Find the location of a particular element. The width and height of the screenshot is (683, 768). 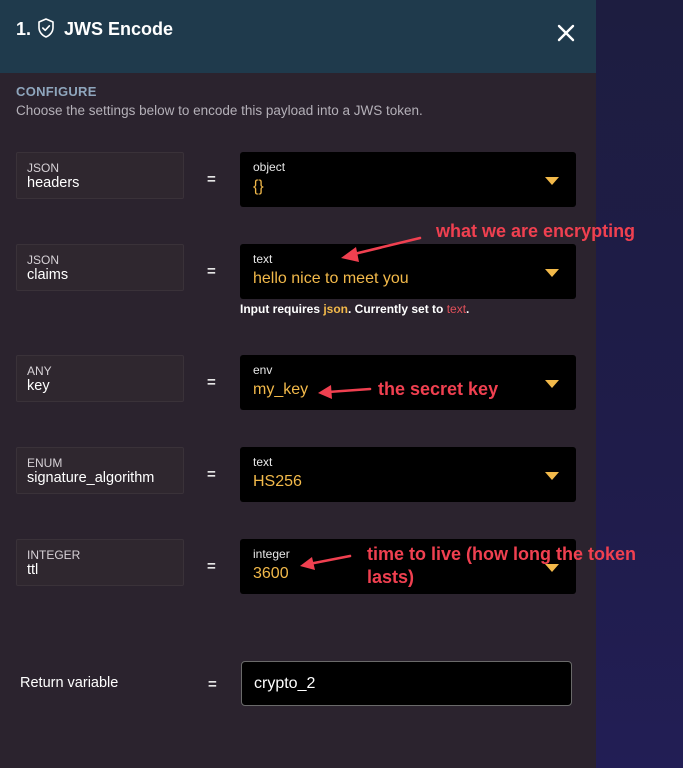

value-text: HS256 is located at coordinates (277, 481).